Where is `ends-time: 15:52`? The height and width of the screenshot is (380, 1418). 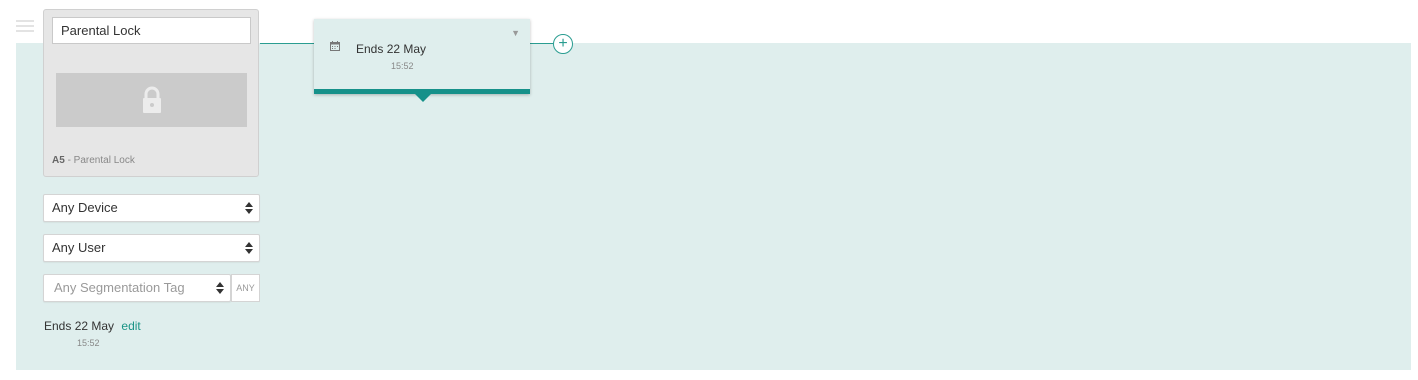
ends-time: 15:52 is located at coordinates (88, 343).